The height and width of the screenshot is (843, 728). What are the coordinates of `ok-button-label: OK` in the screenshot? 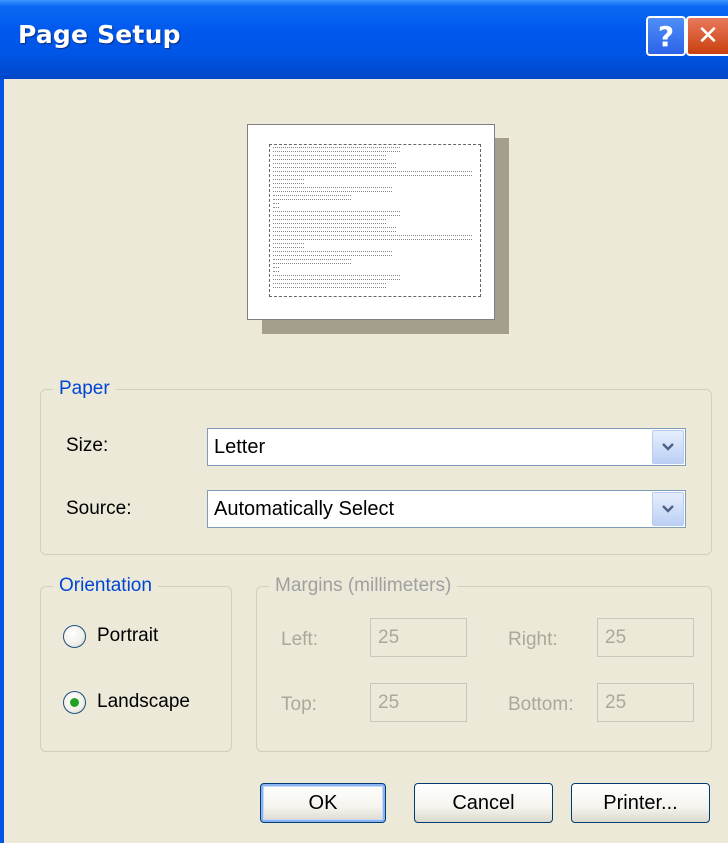 It's located at (323, 802).